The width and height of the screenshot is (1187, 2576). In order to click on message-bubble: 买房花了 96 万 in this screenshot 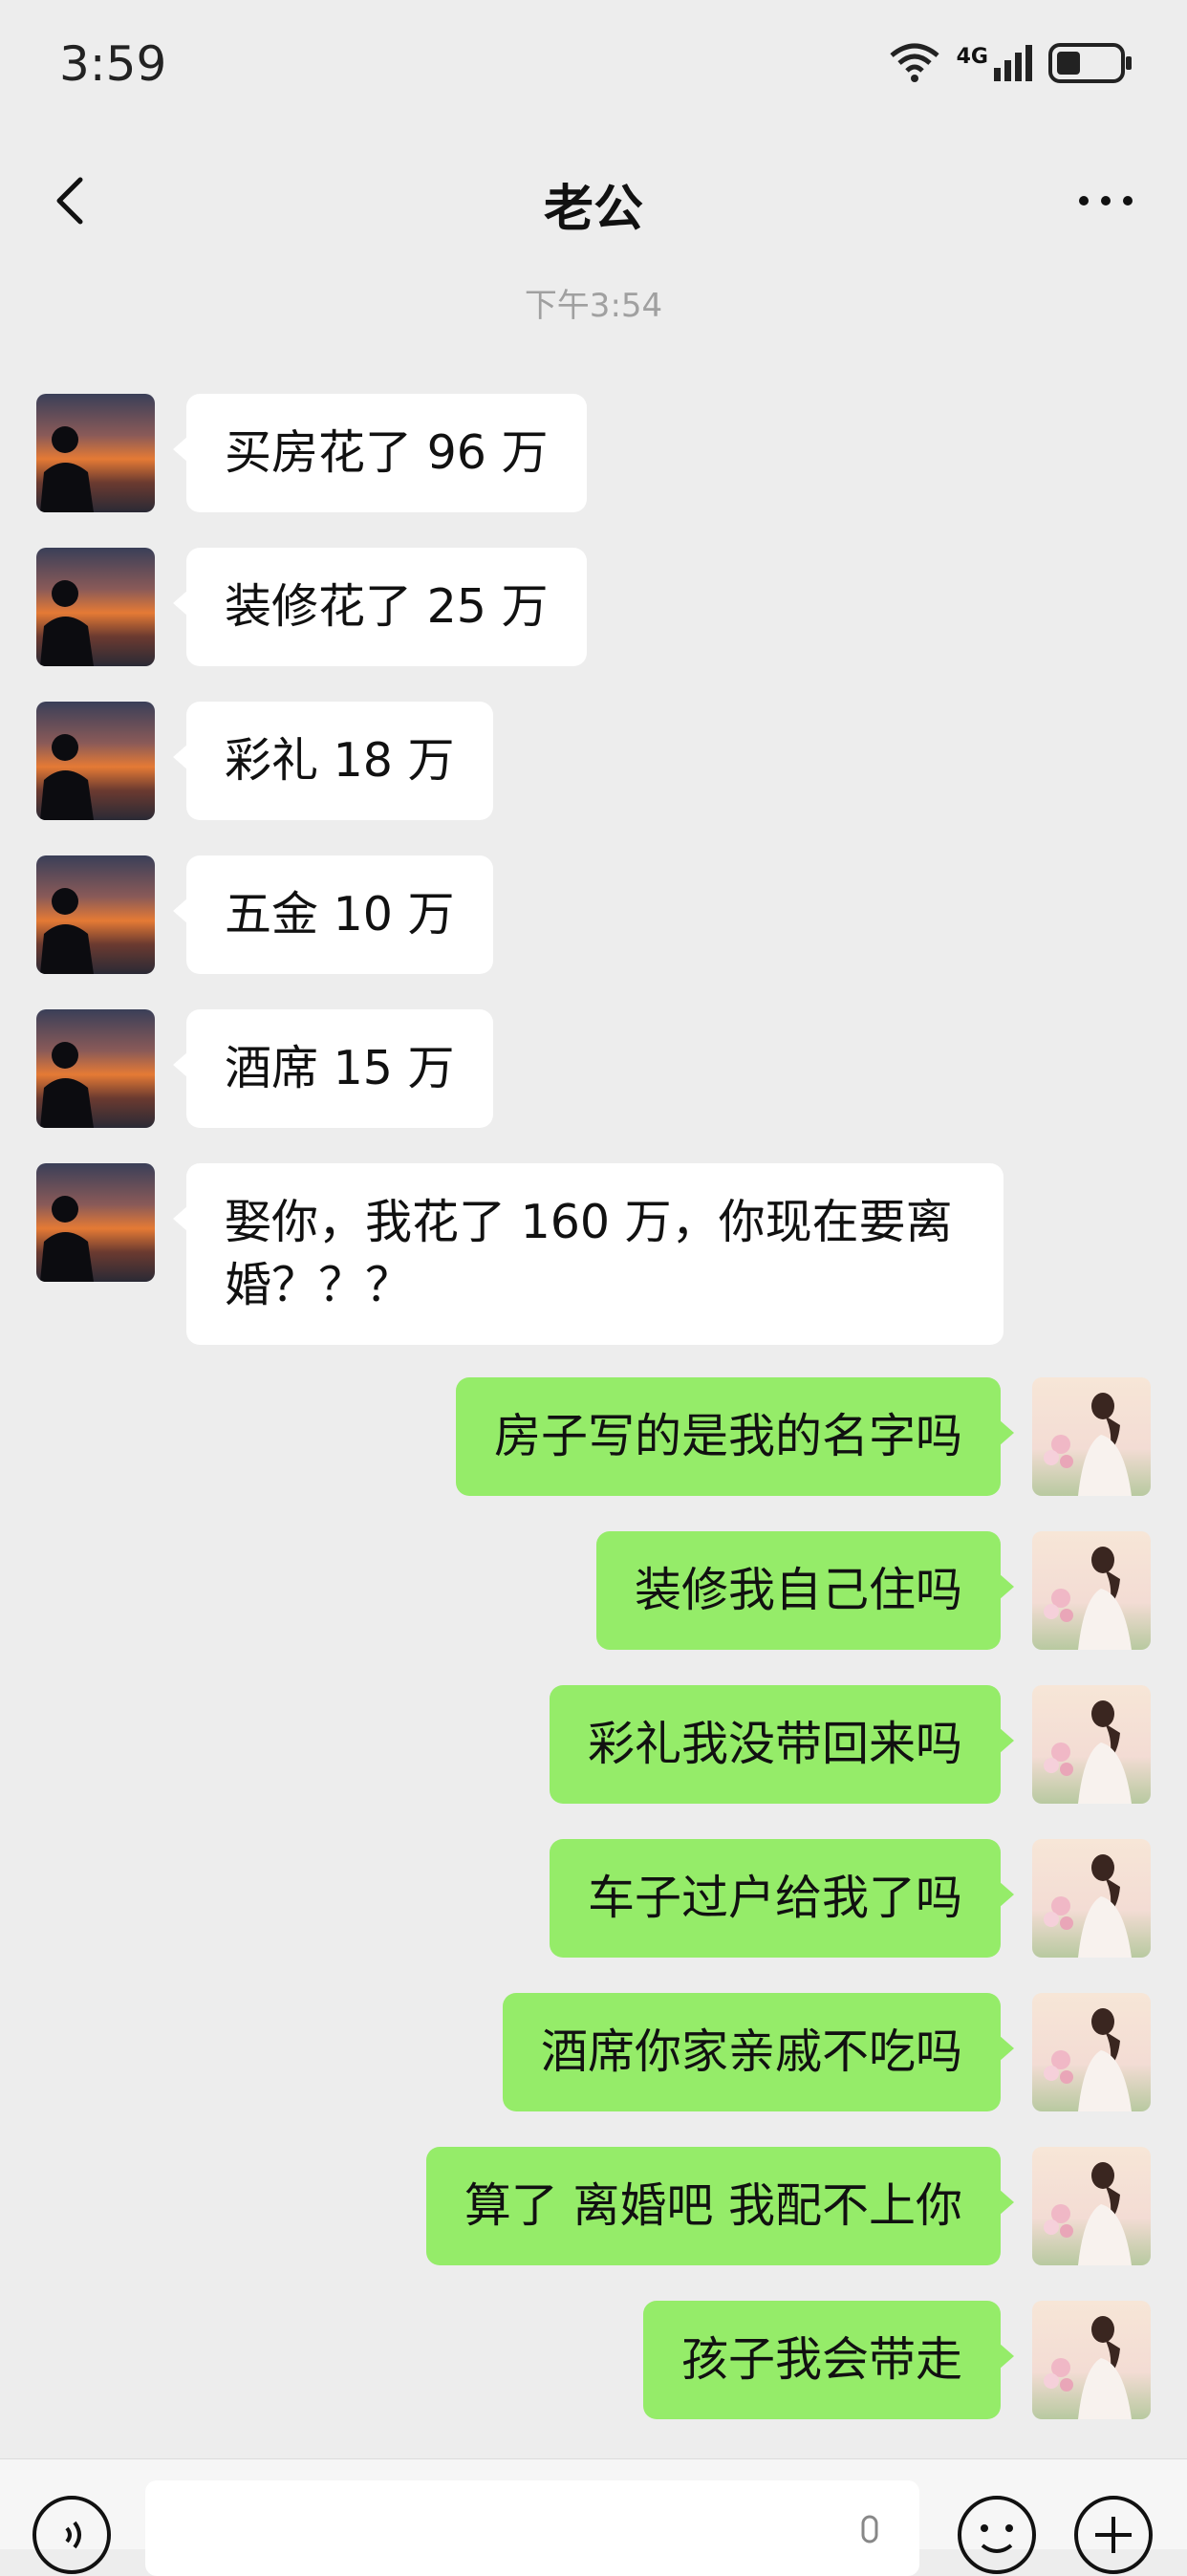, I will do `click(380, 453)`.